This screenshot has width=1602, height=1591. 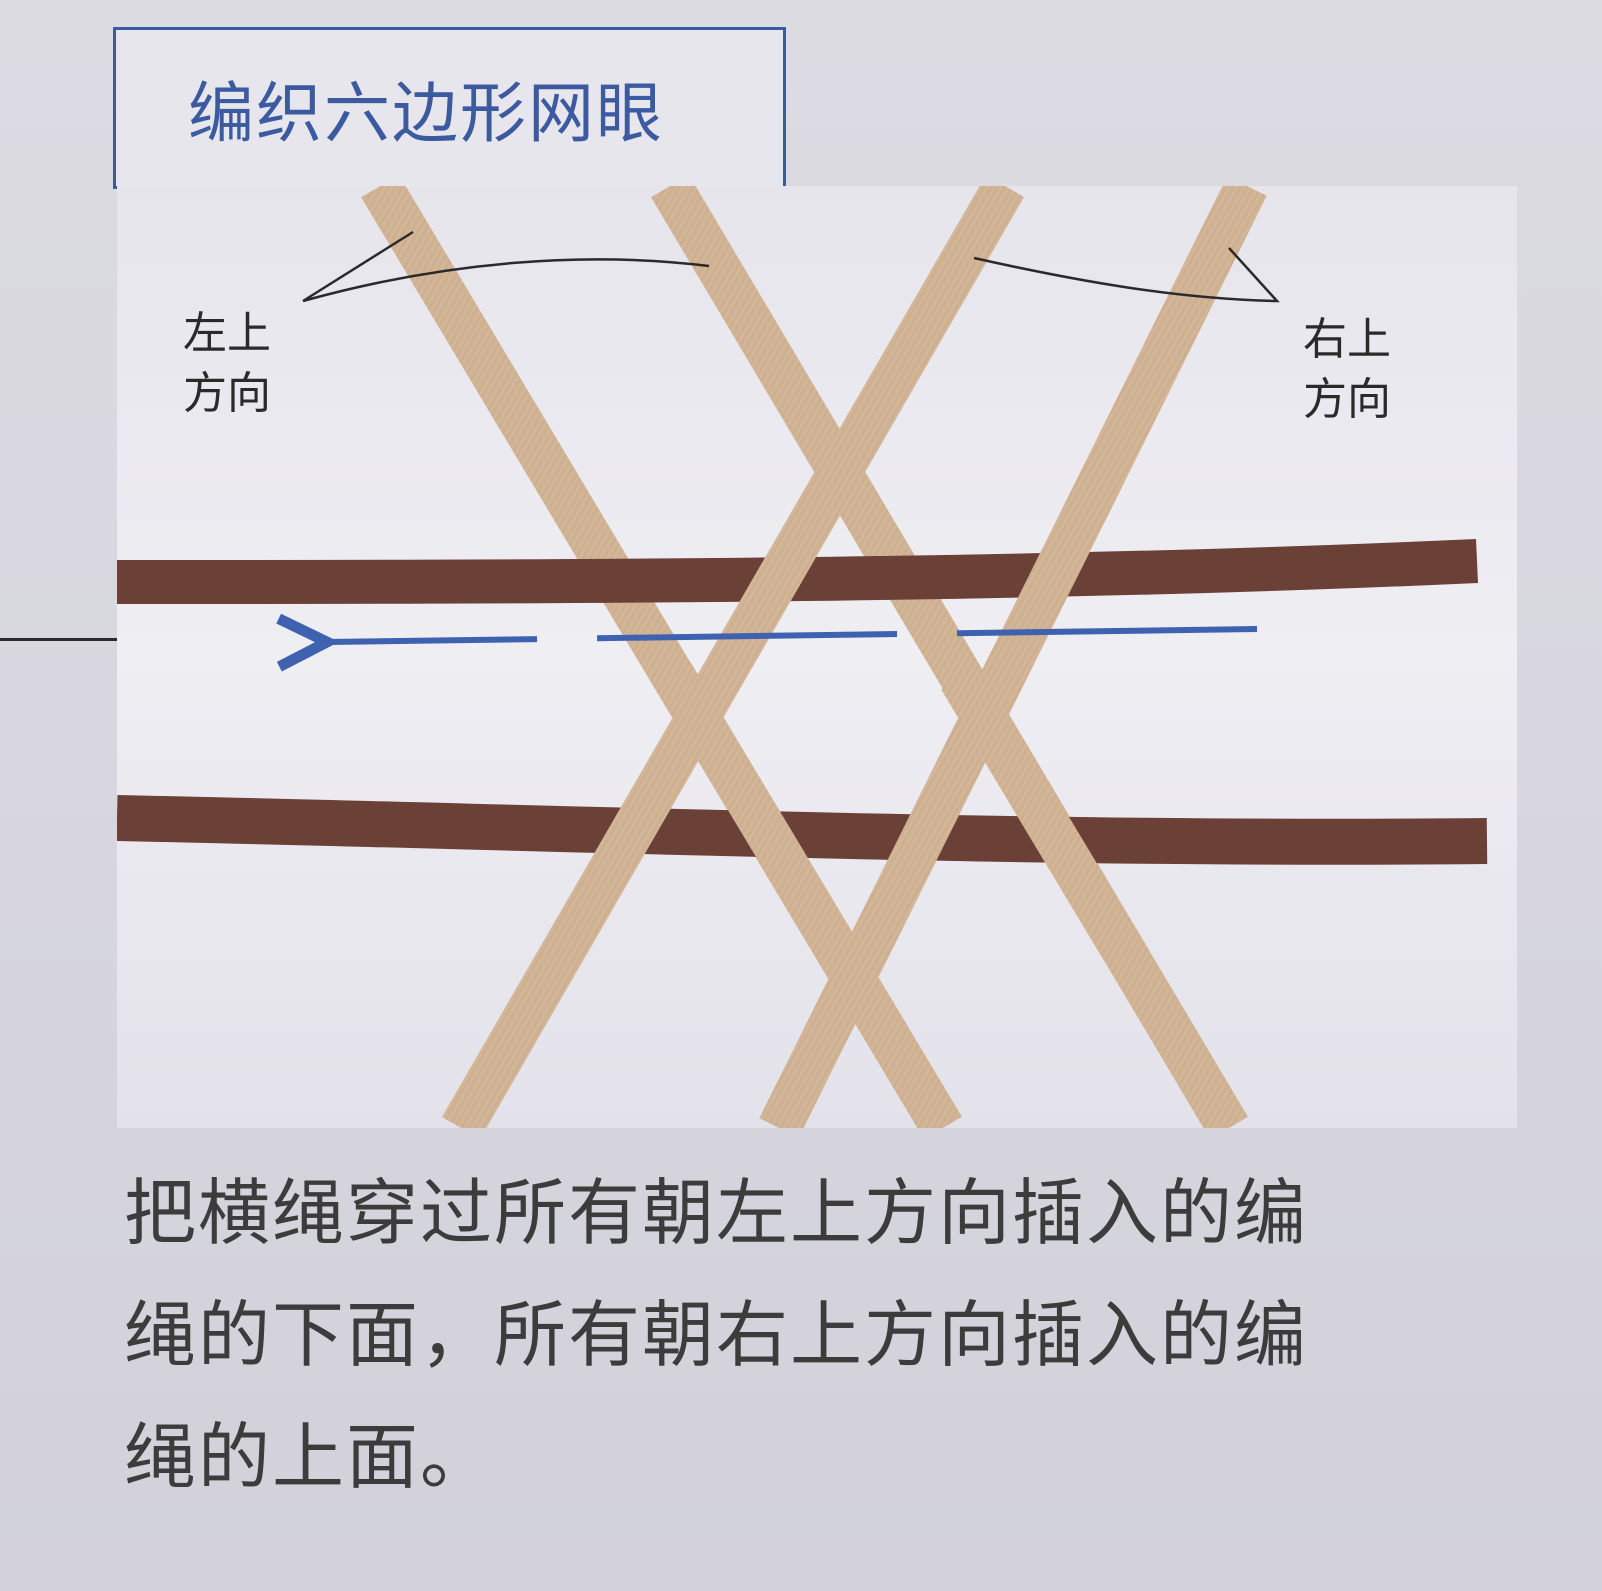 I want to click on horizontal-cord-lower, so click(x=802, y=830).